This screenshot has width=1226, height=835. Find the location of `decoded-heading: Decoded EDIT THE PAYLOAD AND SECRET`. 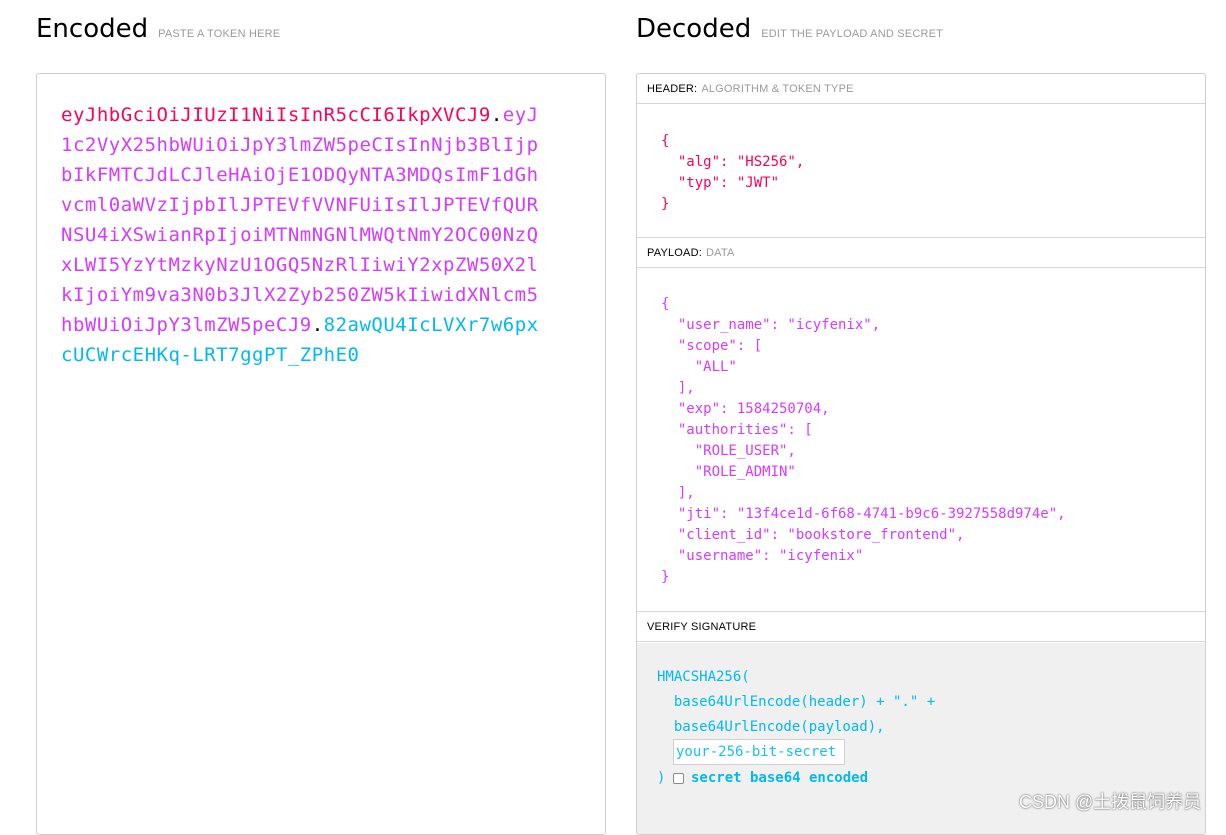

decoded-heading: Decoded EDIT THE PAYLOAD AND SECRET is located at coordinates (789, 29).